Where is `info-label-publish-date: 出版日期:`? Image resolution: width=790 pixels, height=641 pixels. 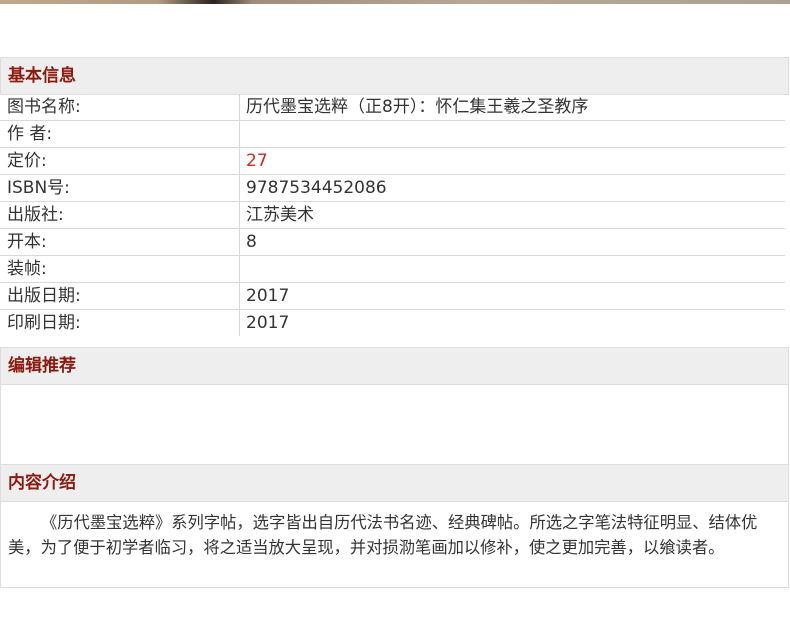
info-label-publish-date: 出版日期: is located at coordinates (44, 296).